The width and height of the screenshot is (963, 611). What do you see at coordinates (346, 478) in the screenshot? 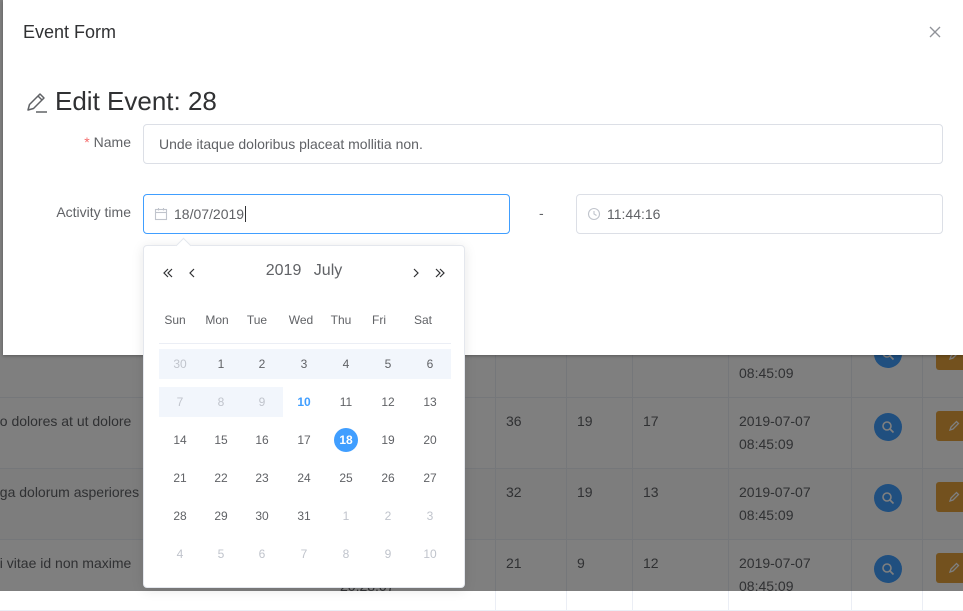
I see `calendar-day: 25` at bounding box center [346, 478].